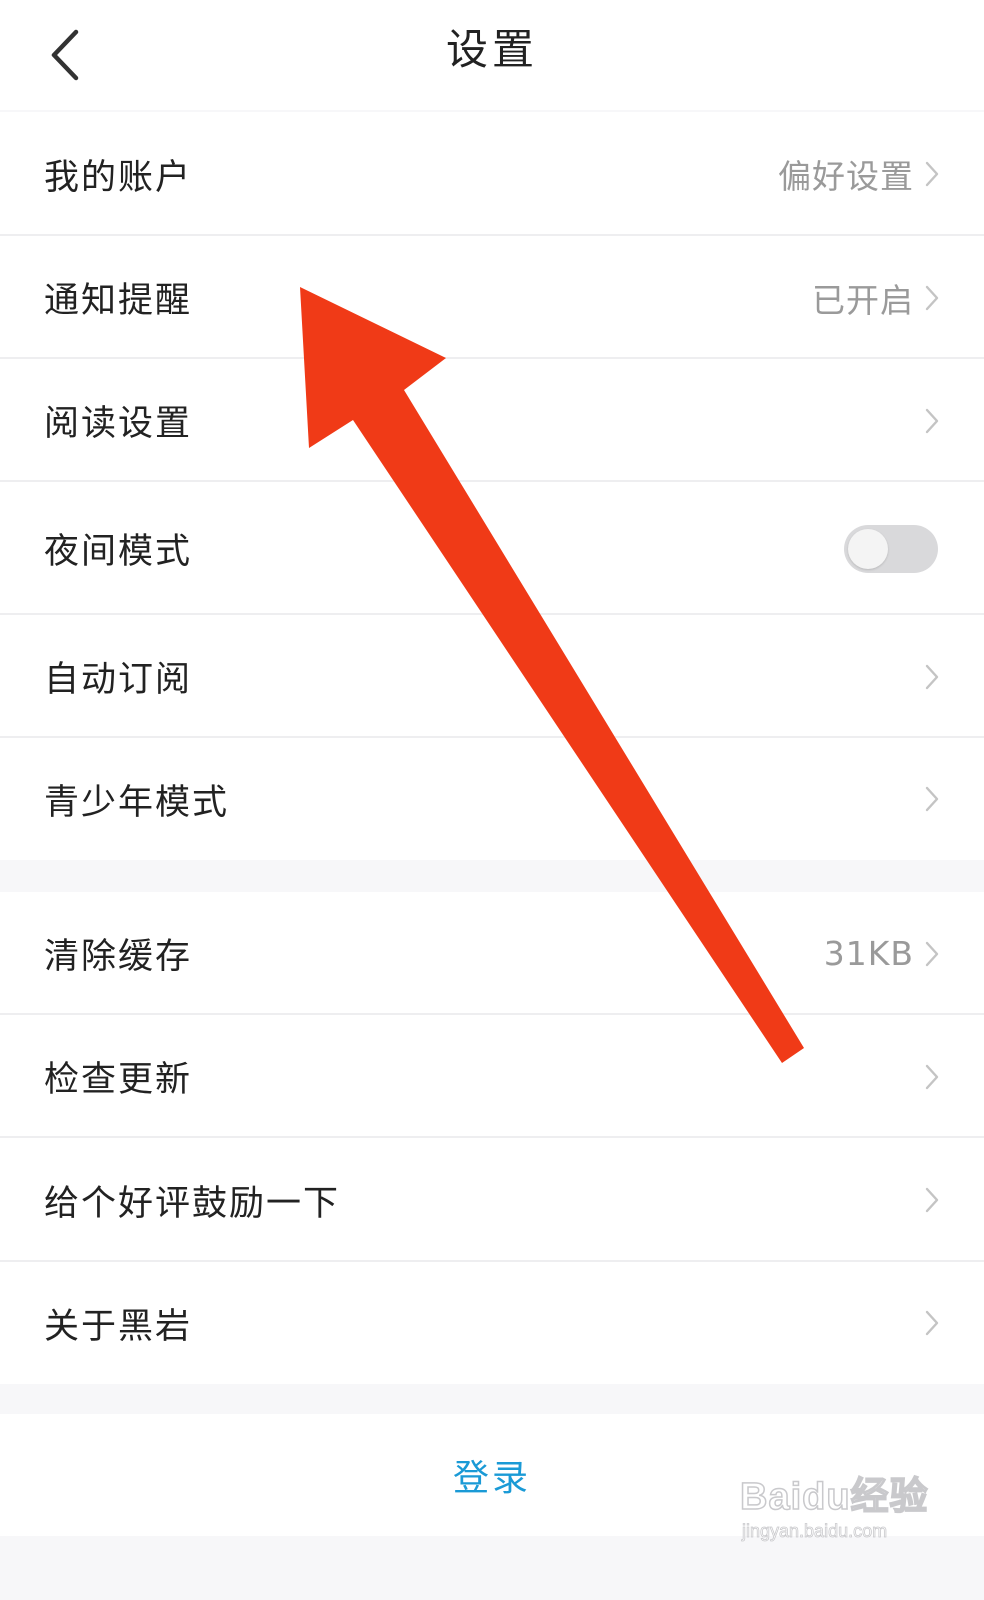 The height and width of the screenshot is (1600, 984). I want to click on row-night-mode: 夜间模式, so click(492, 548).